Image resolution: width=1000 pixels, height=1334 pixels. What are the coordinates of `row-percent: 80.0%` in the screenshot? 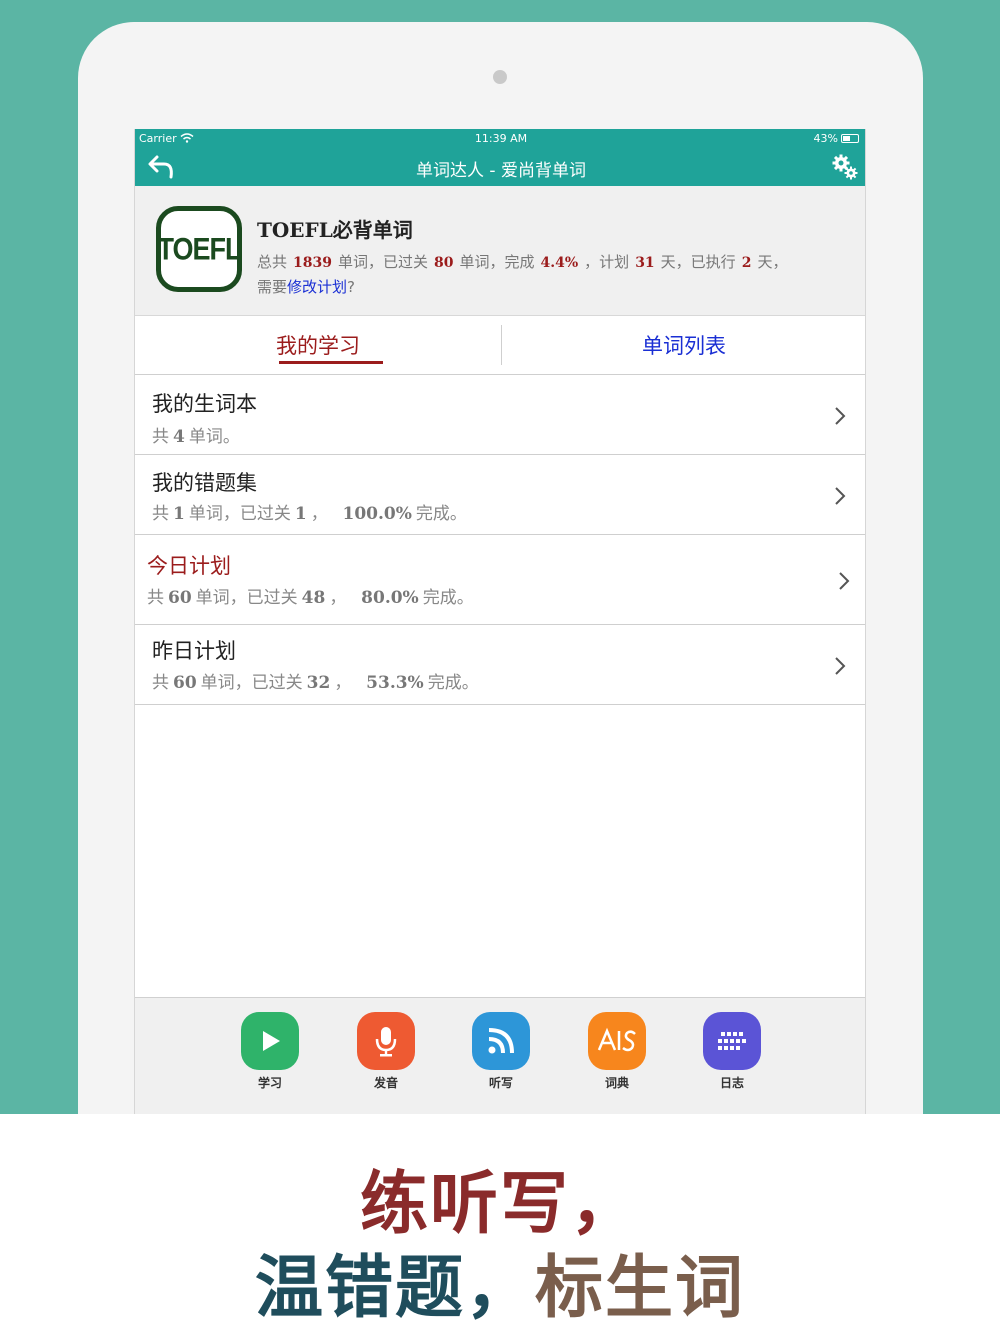 It's located at (390, 598).